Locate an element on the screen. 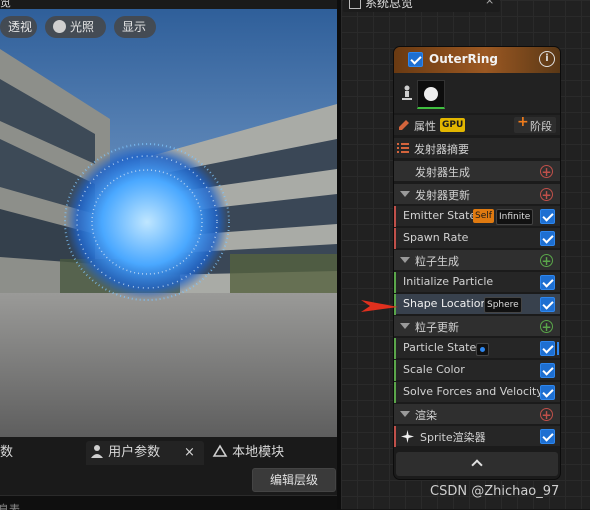 This screenshot has height=510, width=590. watermark: CSDN @Zhichao_97 is located at coordinates (495, 491).